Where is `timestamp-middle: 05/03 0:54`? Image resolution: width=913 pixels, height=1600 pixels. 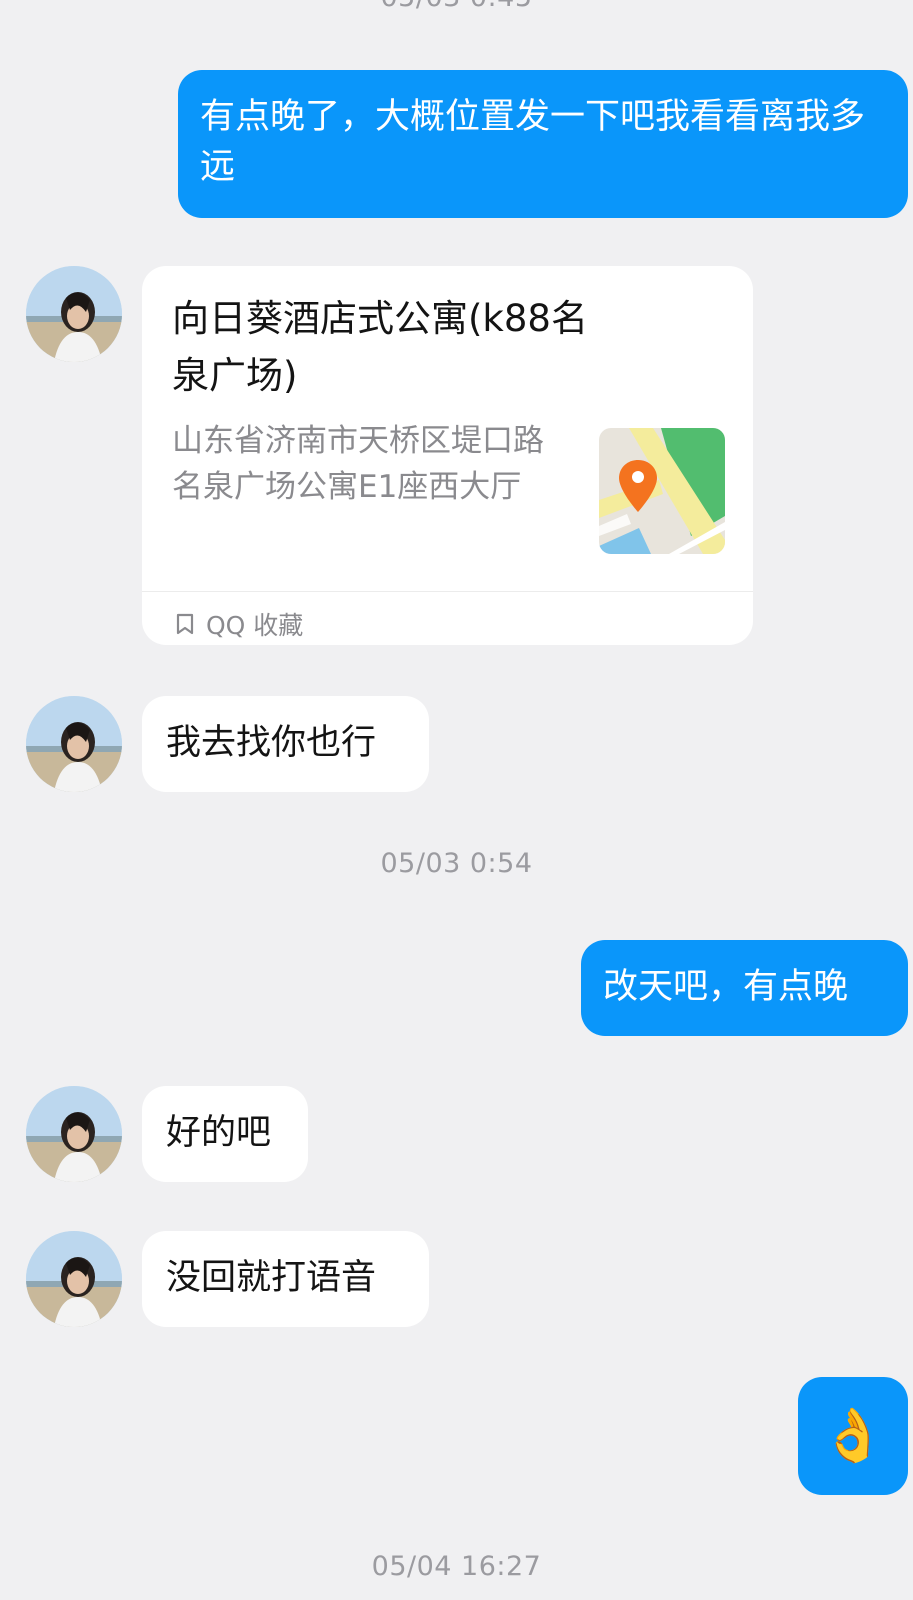
timestamp-middle: 05/03 0:54 is located at coordinates (456, 863).